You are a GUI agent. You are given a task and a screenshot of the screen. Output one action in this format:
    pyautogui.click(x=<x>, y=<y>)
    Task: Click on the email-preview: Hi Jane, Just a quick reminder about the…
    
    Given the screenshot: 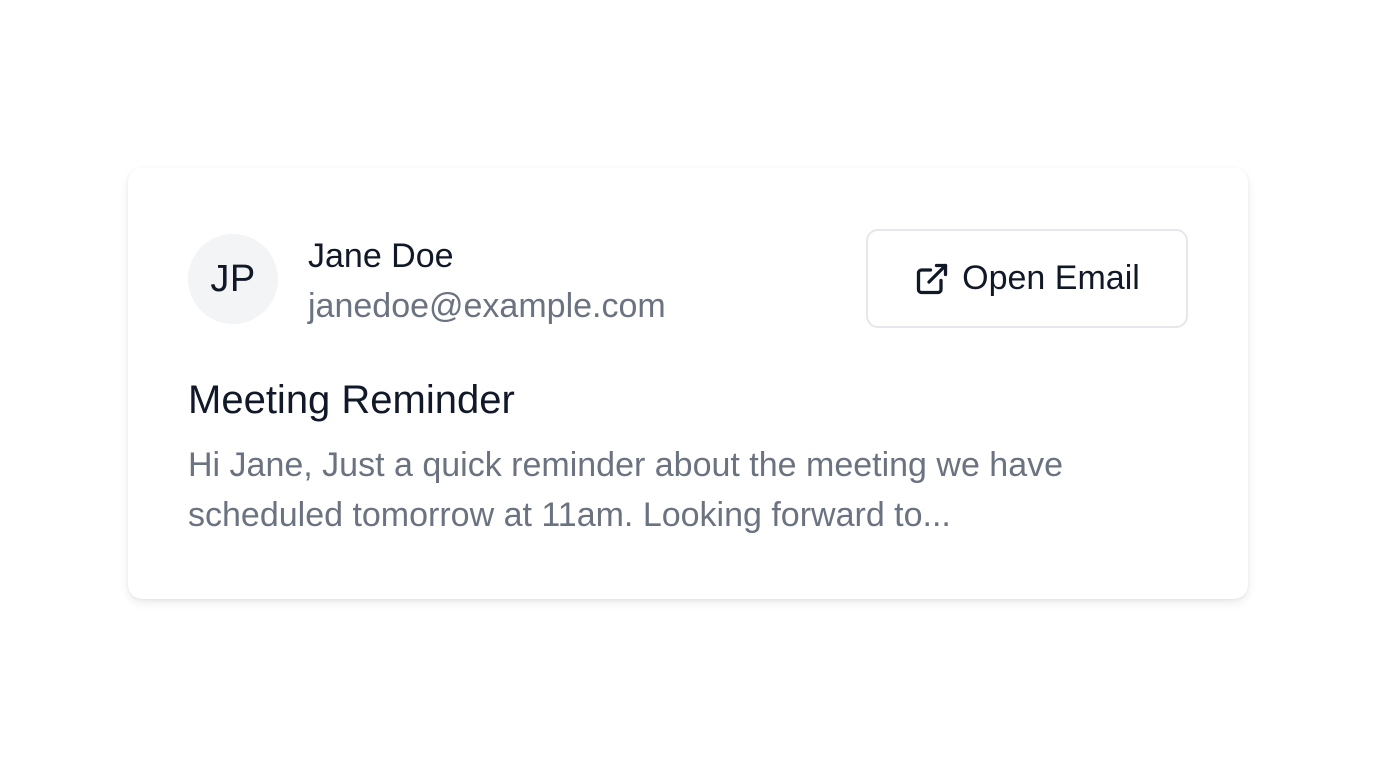 What is the action you would take?
    pyautogui.click(x=626, y=490)
    